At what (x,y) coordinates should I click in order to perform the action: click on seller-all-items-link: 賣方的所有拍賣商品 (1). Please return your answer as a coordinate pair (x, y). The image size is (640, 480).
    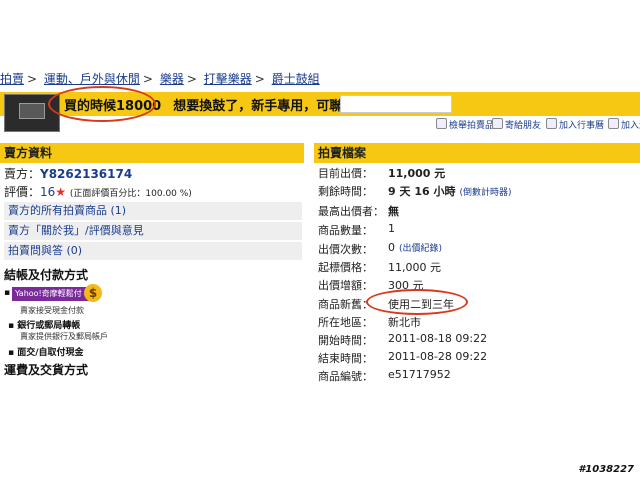
    Looking at the image, I should click on (153, 211).